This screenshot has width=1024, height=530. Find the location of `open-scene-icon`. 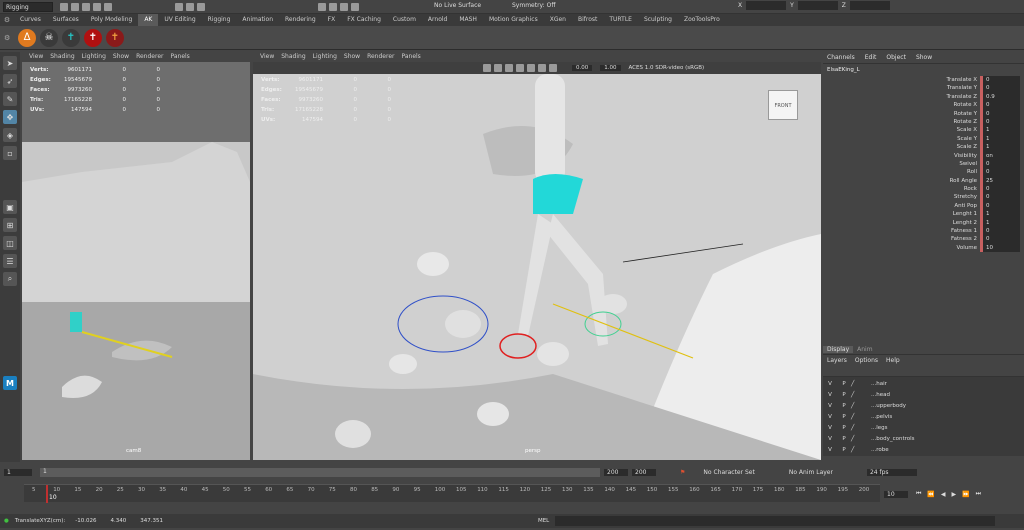

open-scene-icon is located at coordinates (75, 7).